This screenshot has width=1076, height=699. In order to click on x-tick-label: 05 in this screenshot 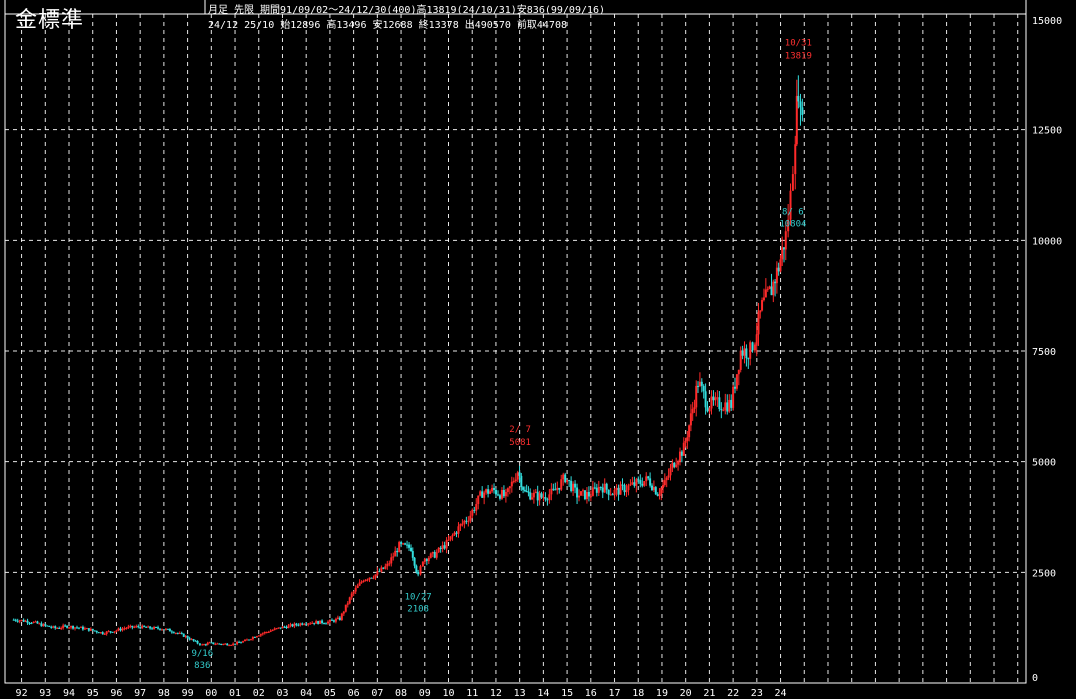, I will do `click(330, 693)`.